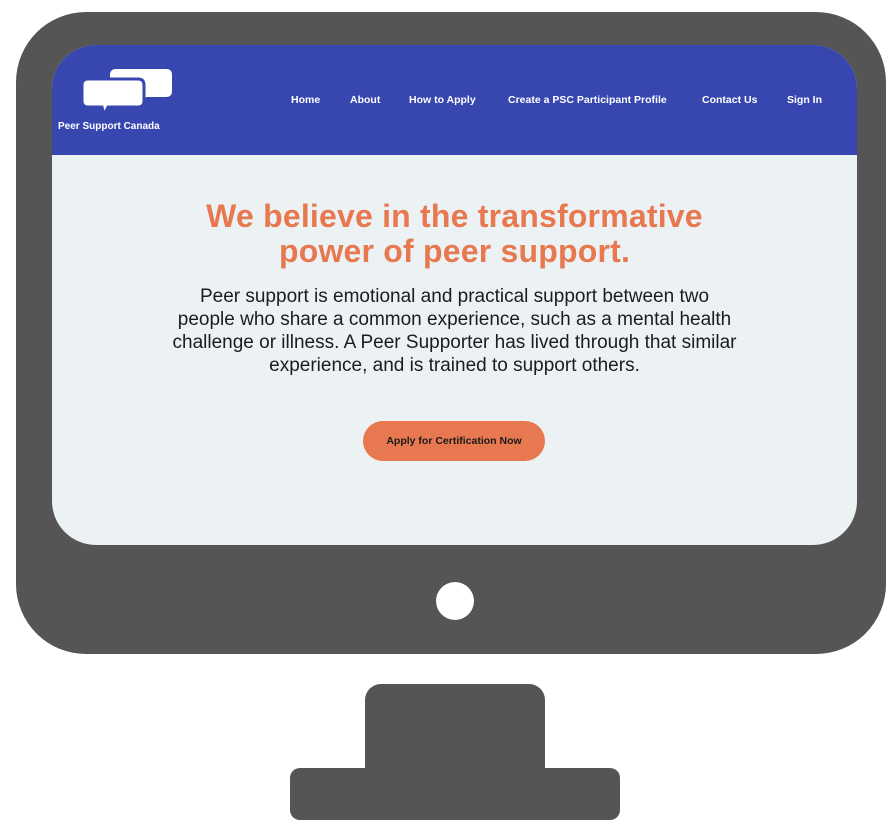 The height and width of the screenshot is (820, 889). Describe the element at coordinates (454, 251) in the screenshot. I see `hero-title-line-2: power of peer support.` at that location.